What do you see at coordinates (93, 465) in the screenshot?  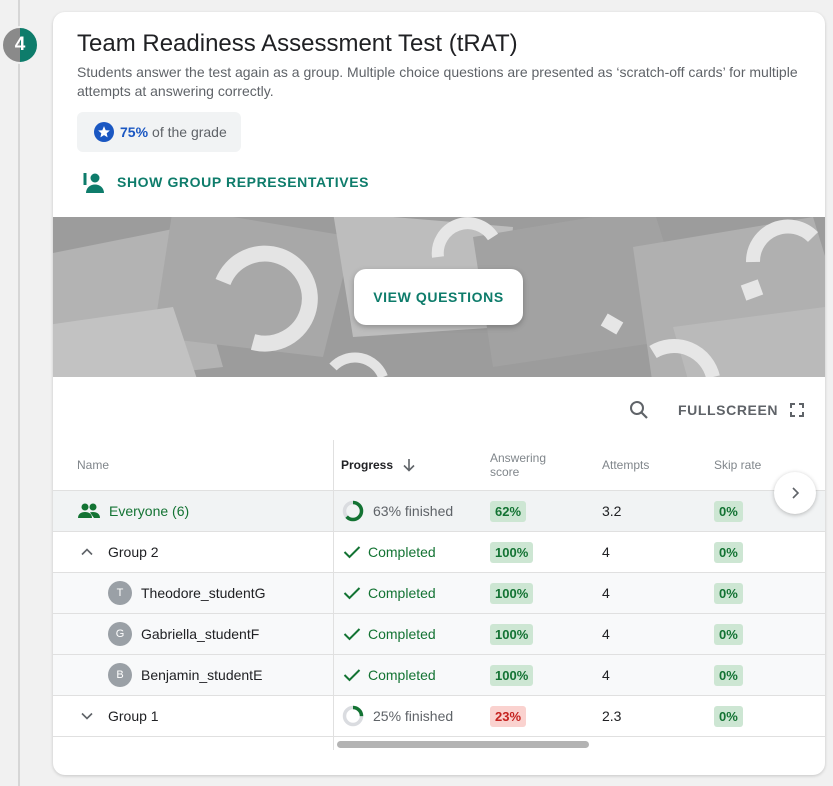 I see `header-name: Name` at bounding box center [93, 465].